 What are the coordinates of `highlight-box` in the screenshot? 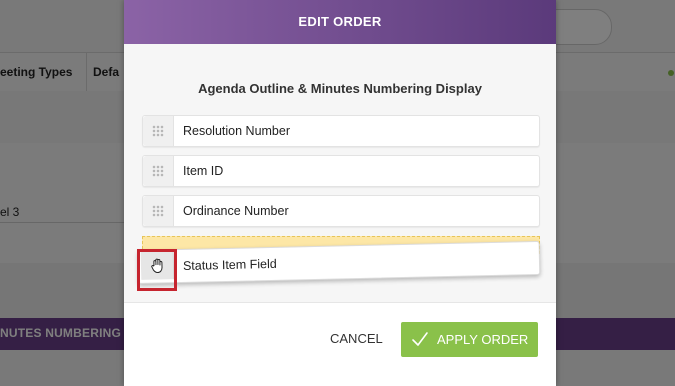 It's located at (157, 270).